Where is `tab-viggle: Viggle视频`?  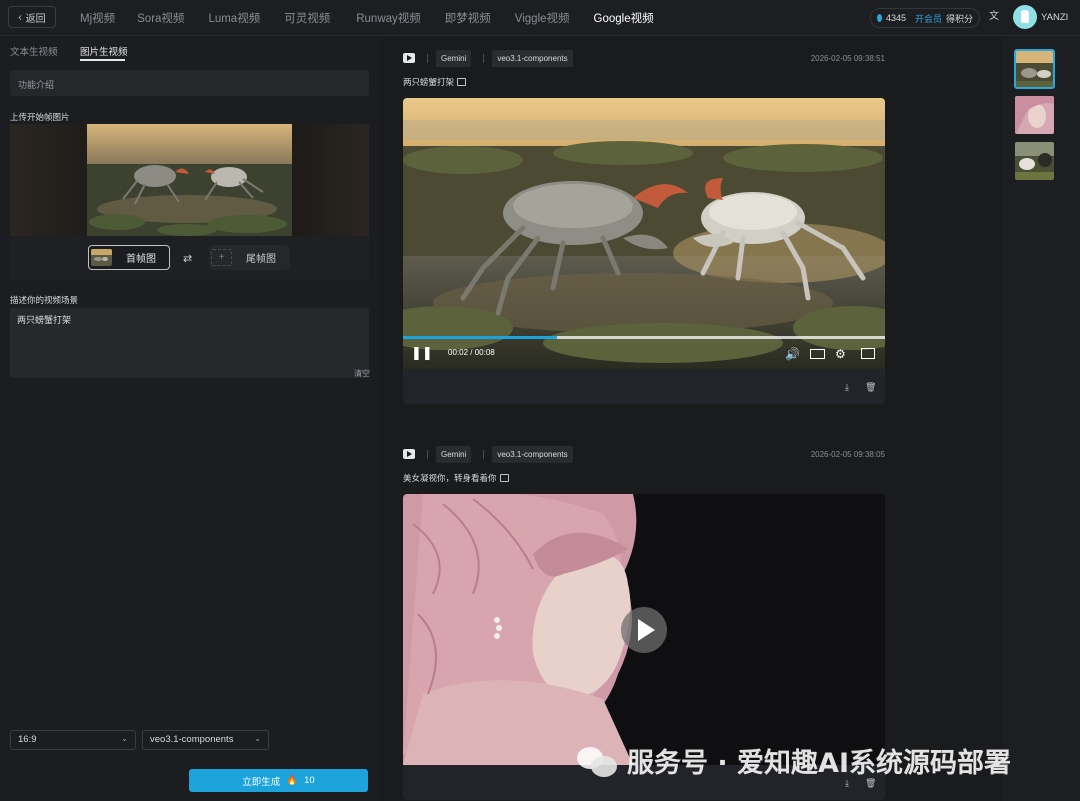 tab-viggle: Viggle视频 is located at coordinates (540, 18).